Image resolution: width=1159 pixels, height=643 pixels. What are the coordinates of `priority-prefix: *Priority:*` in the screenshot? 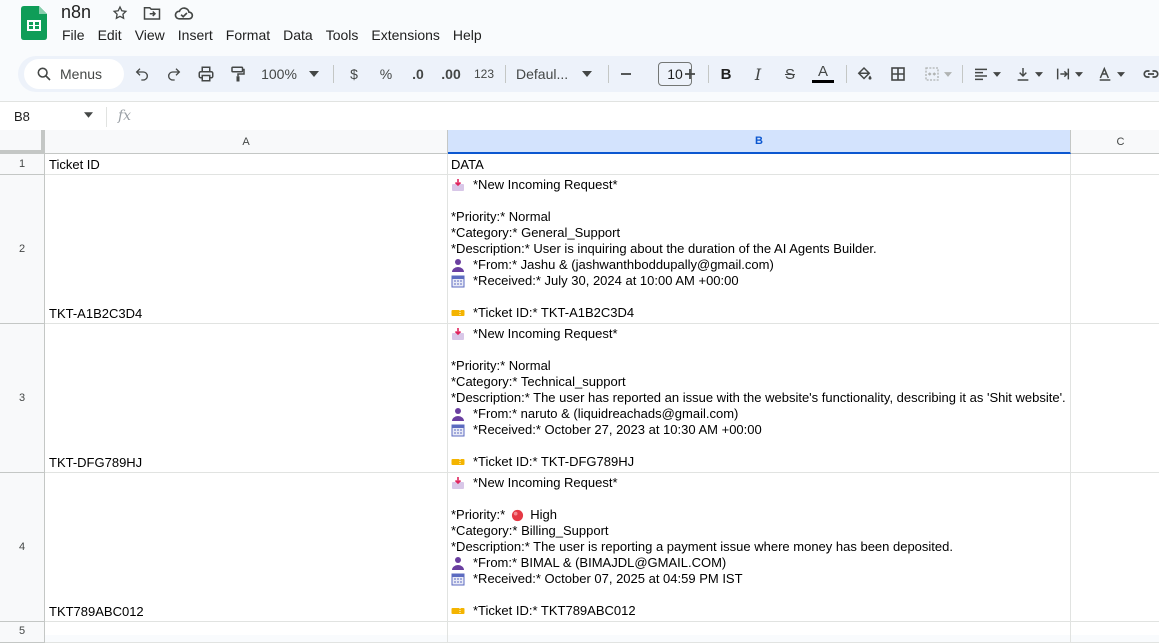 It's located at (478, 514).